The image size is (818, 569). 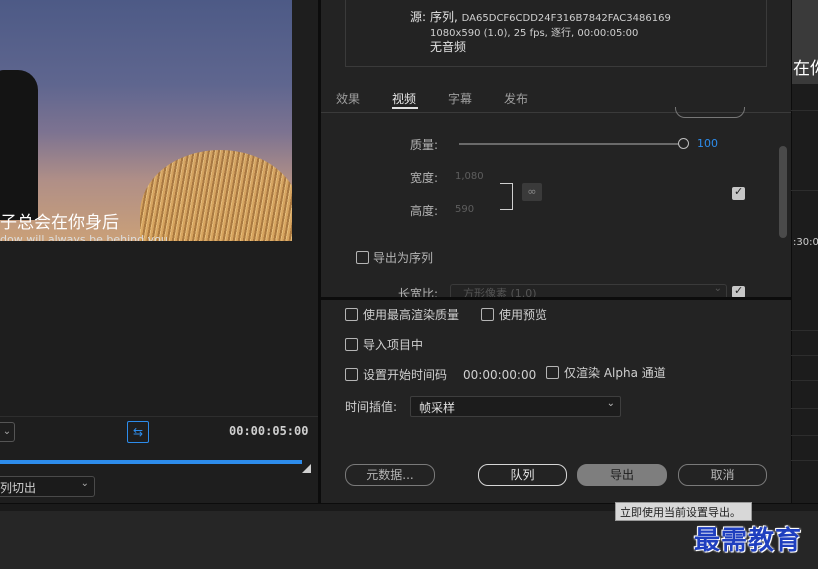 I want to click on match-source-checkbox, so click(x=738, y=192).